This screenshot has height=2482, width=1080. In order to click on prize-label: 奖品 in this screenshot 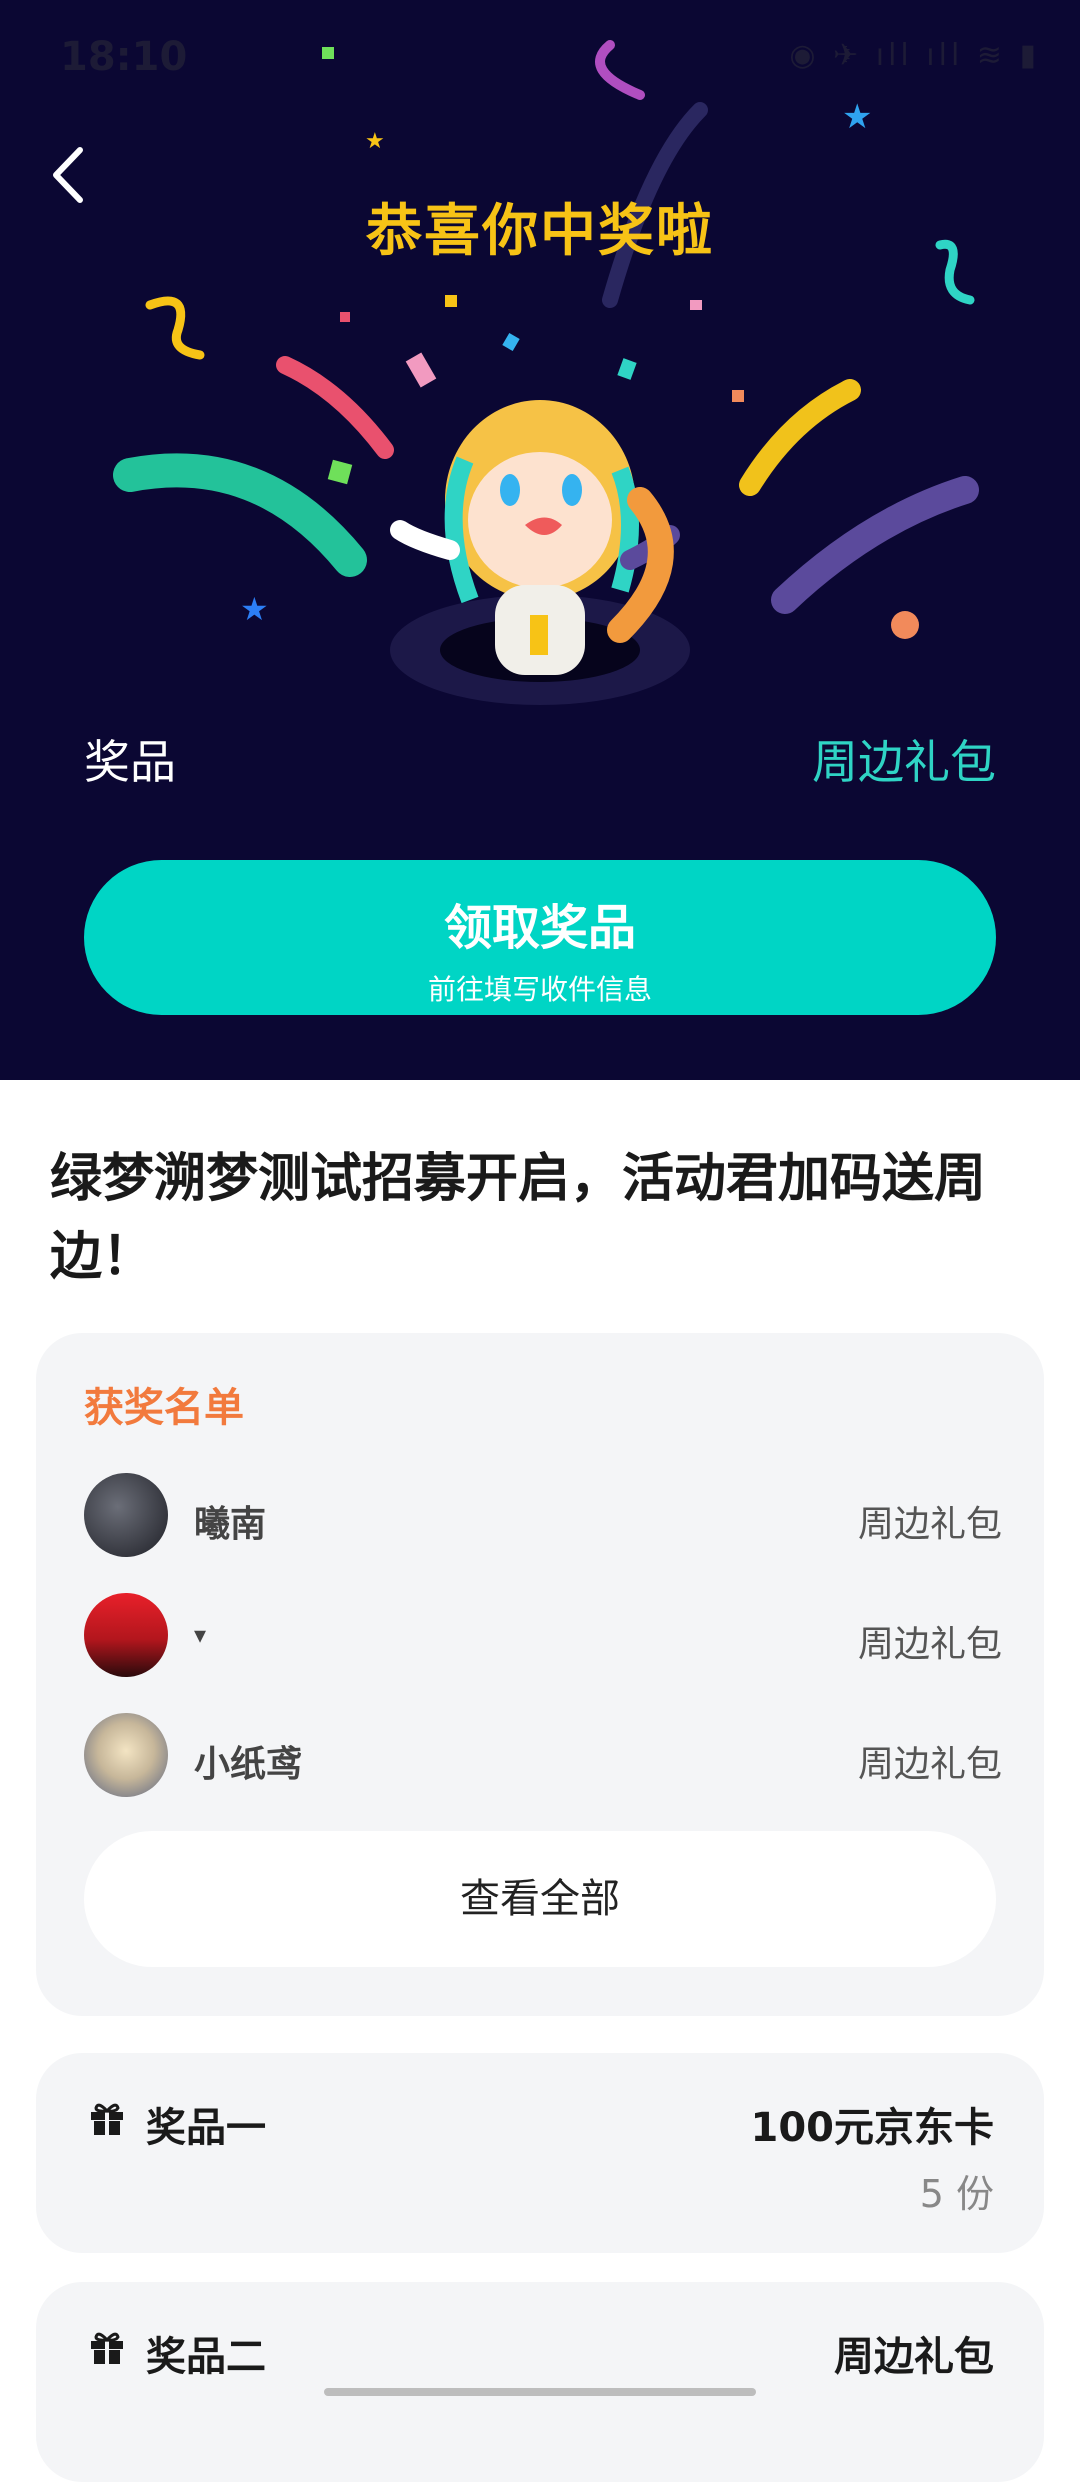, I will do `click(130, 762)`.